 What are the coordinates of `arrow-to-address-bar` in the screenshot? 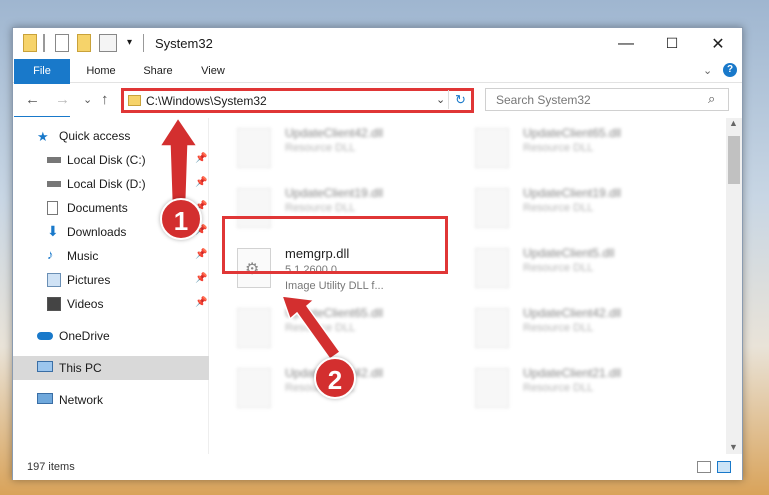 It's located at (178, 161).